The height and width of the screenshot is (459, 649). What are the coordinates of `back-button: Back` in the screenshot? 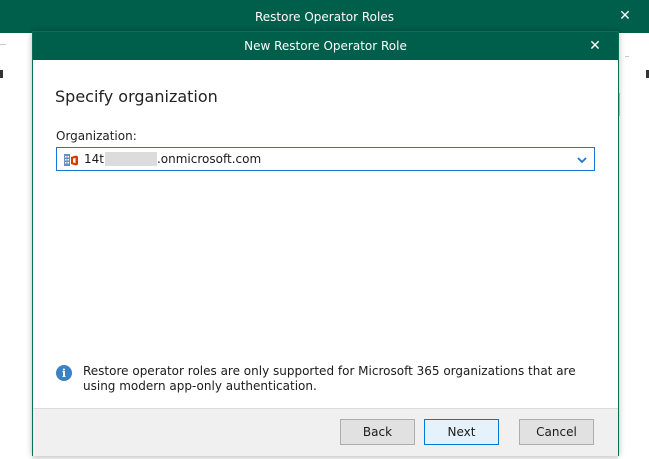 It's located at (377, 432).